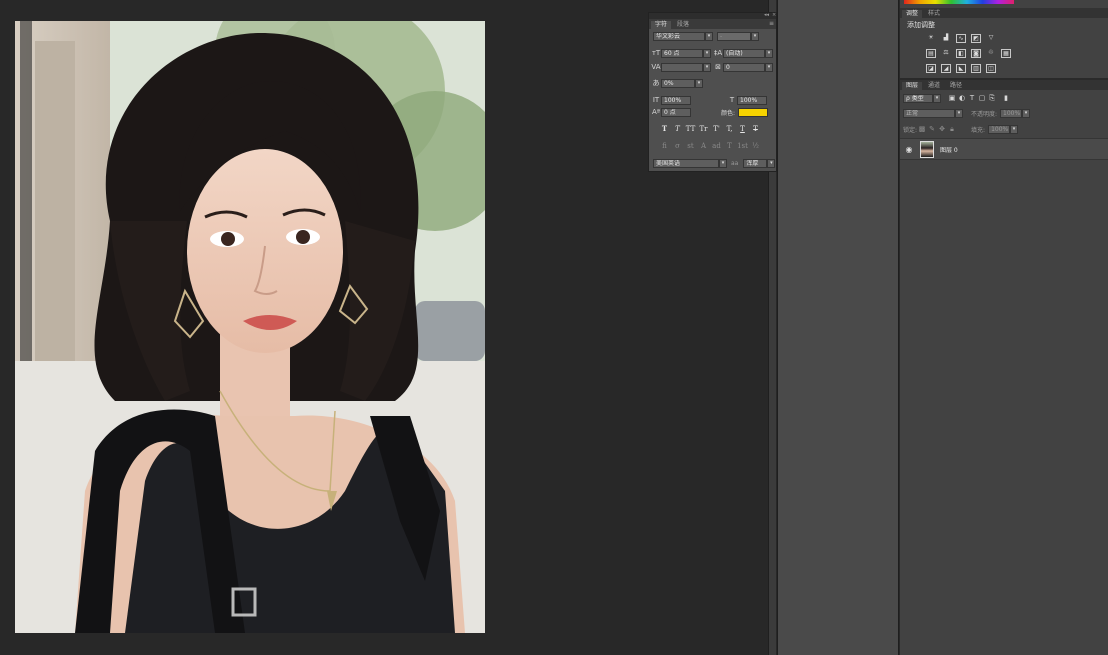 This screenshot has width=1108, height=655. Describe the element at coordinates (931, 38) in the screenshot. I see `brightness-contrast-icon: ☀` at that location.